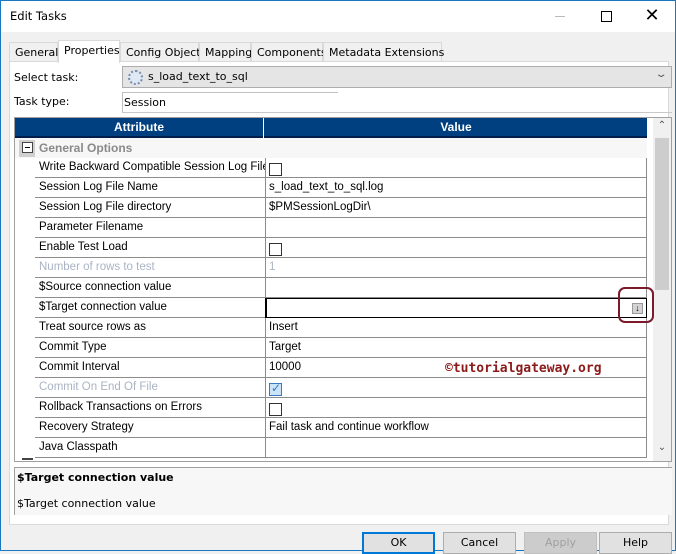  Describe the element at coordinates (338, 16) in the screenshot. I see `title-bar: Edit Tasks ✕` at that location.